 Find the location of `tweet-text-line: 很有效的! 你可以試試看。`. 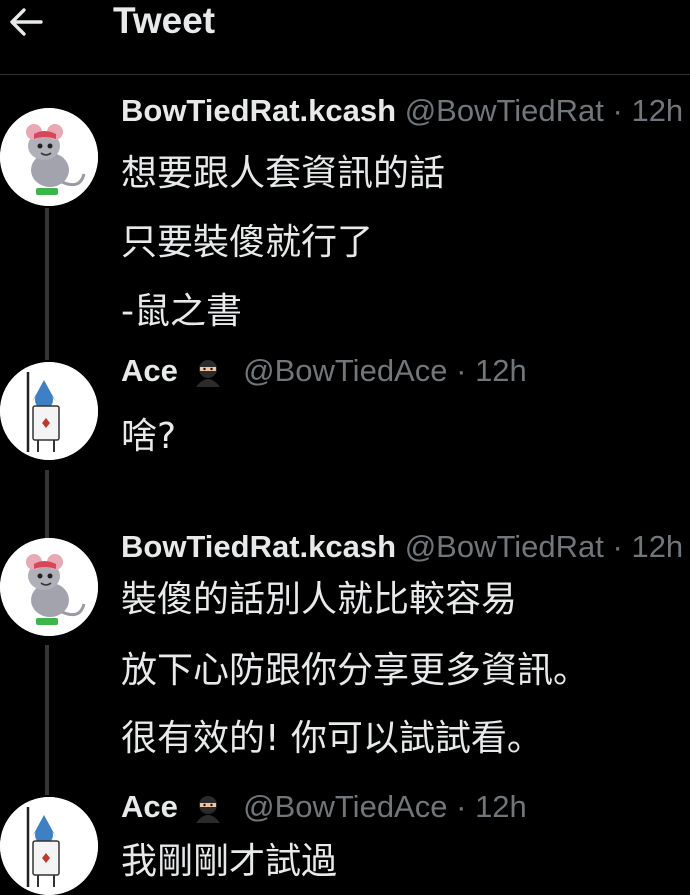

tweet-text-line: 很有效的! 你可以試試看。 is located at coordinates (332, 738).